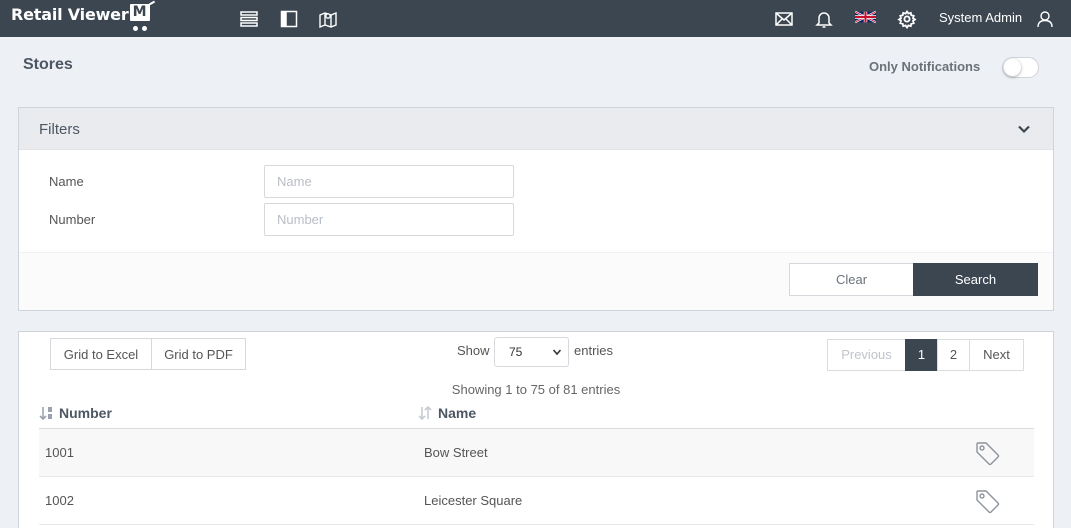  I want to click on pagination-previous: Previous, so click(866, 355).